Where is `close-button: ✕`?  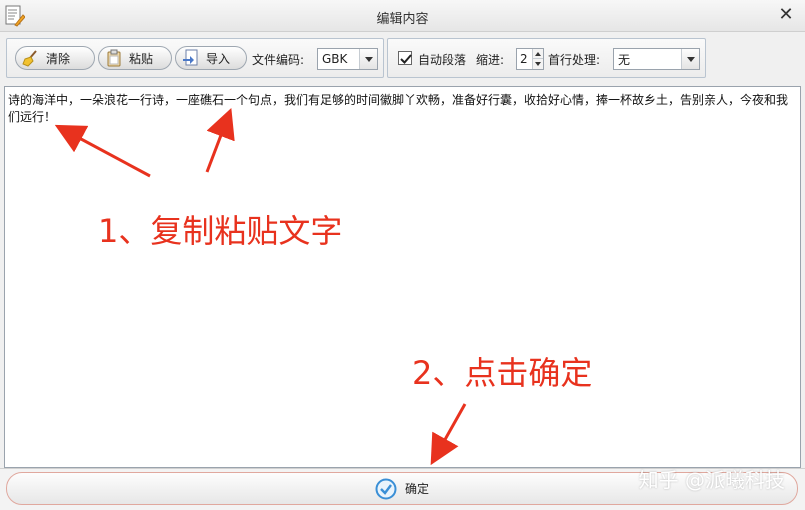 close-button: ✕ is located at coordinates (786, 15).